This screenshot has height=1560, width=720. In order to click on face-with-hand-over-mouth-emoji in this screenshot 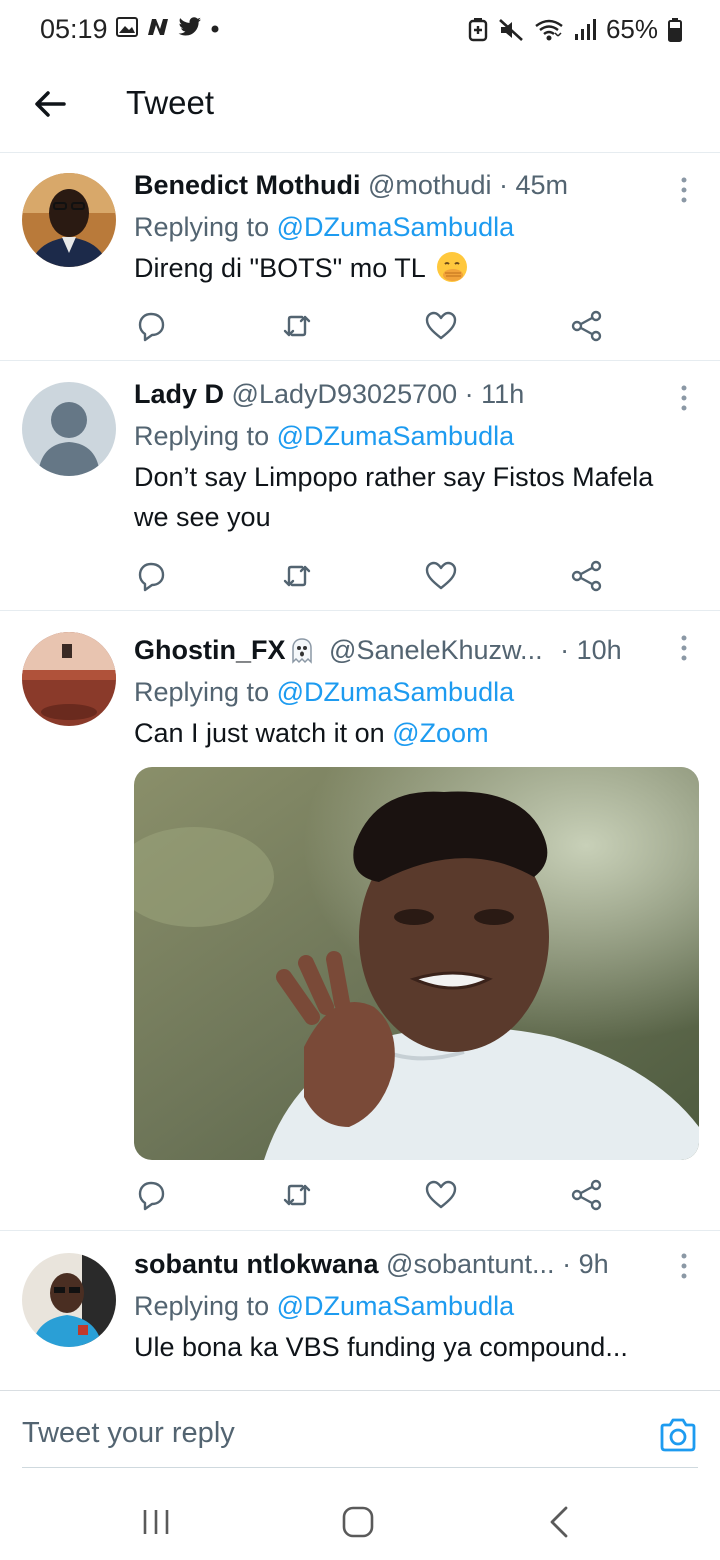, I will do `click(452, 267)`.